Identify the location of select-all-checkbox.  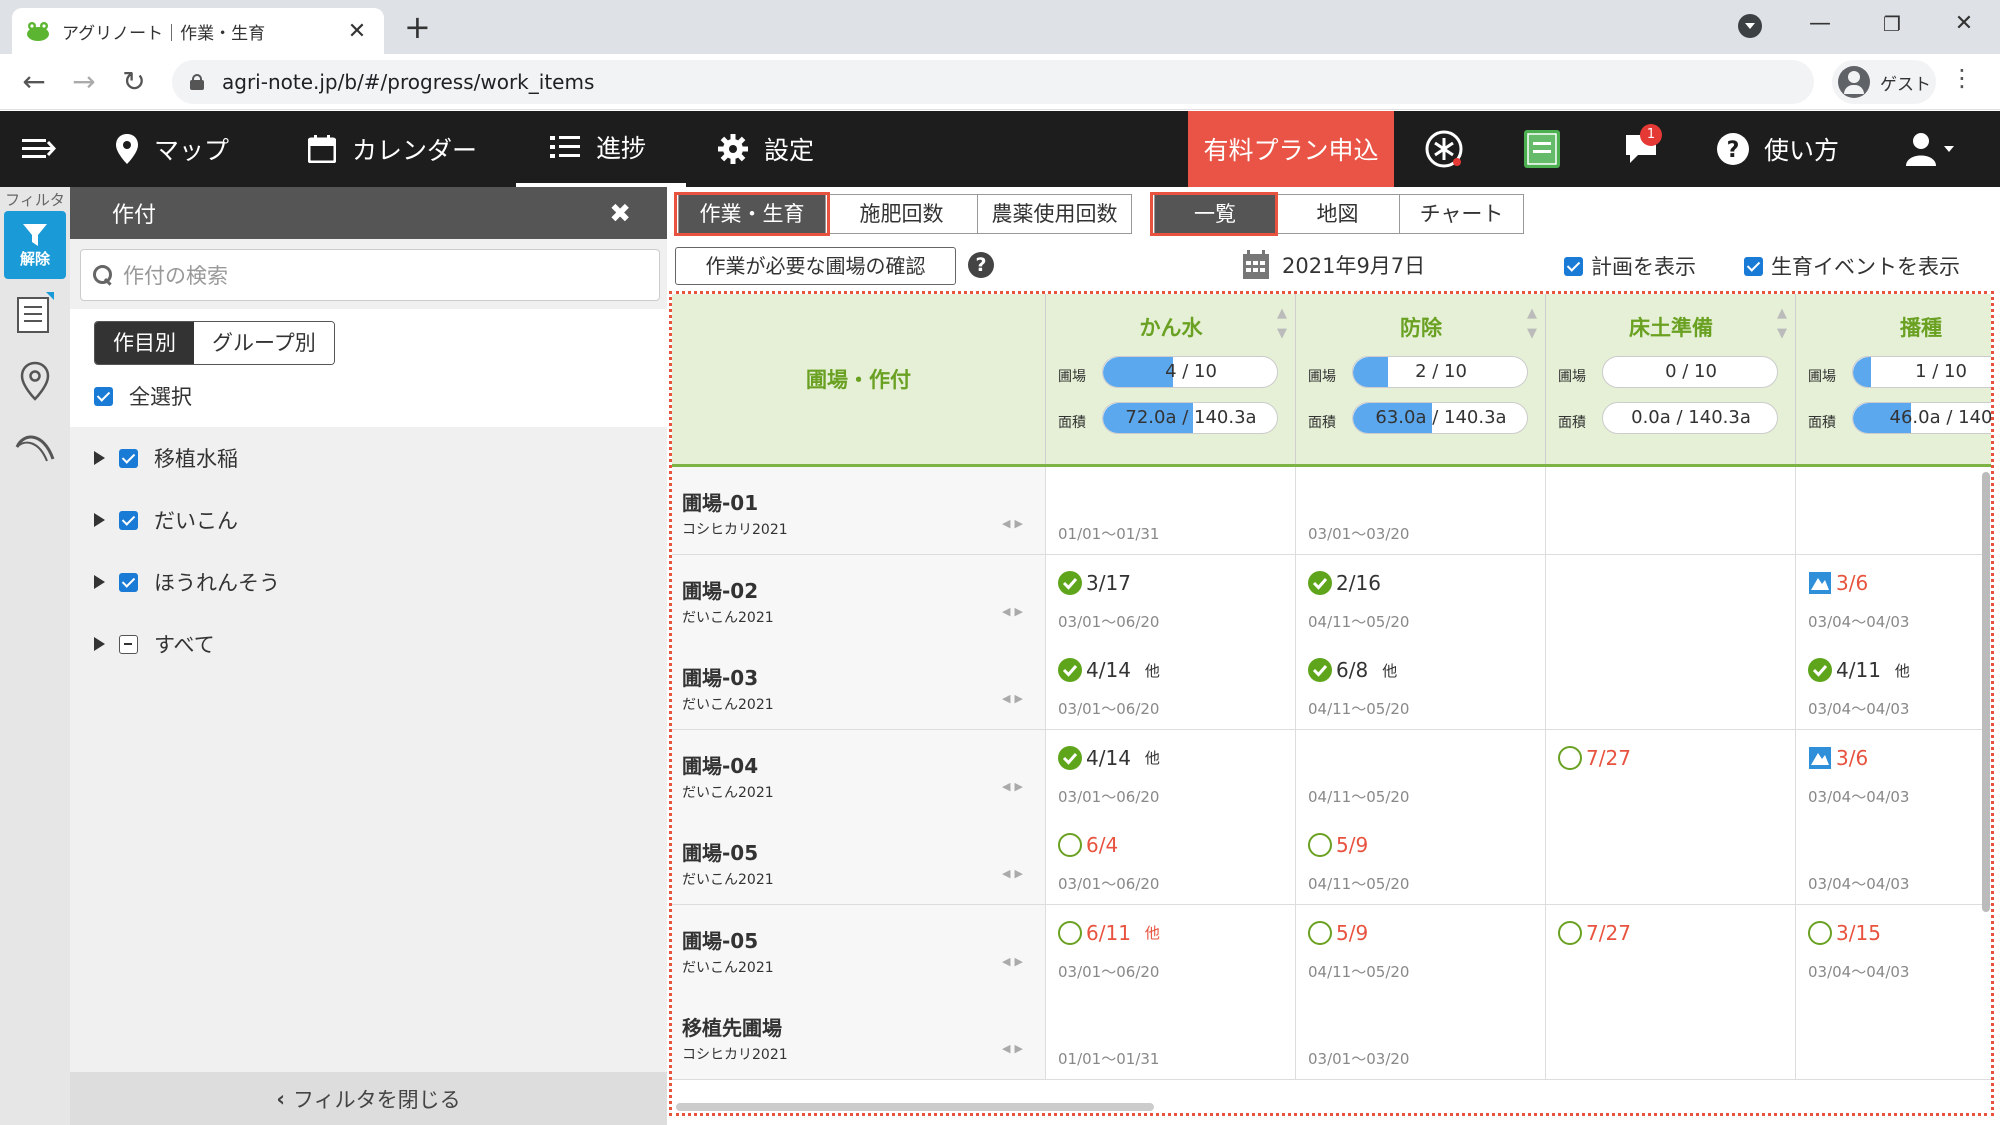
(103, 396).